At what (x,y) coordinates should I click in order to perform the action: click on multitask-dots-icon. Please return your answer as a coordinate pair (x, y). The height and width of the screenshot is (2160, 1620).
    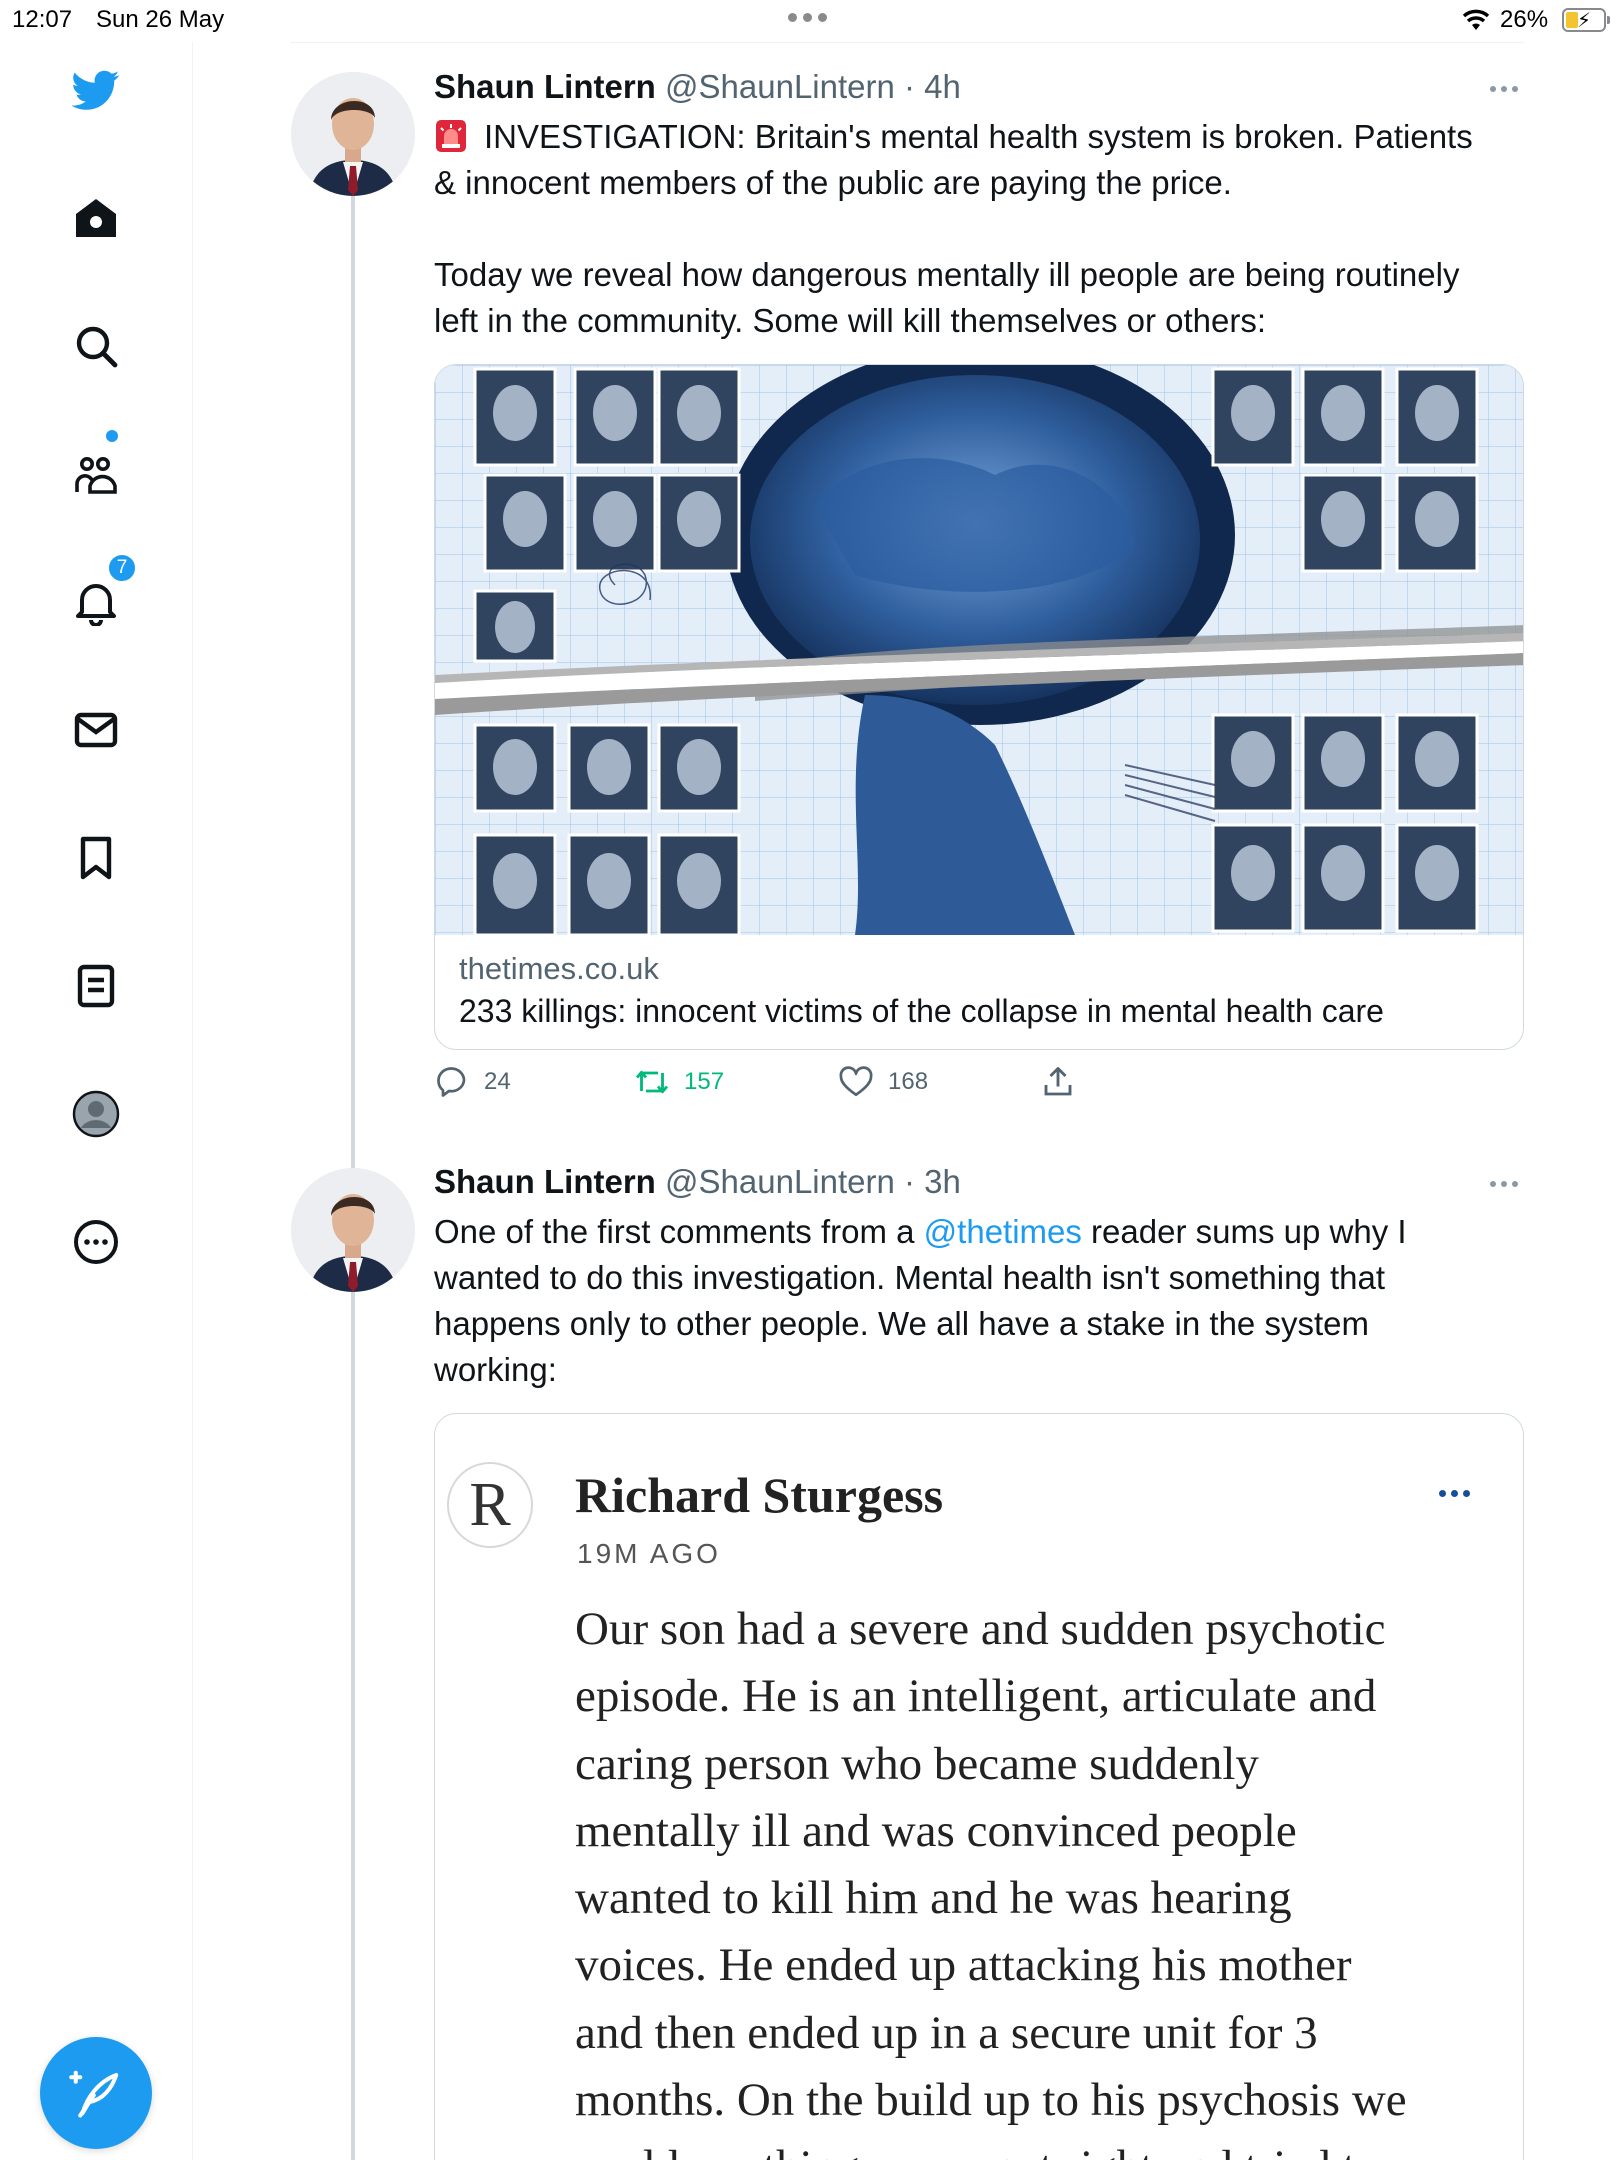
    Looking at the image, I should click on (807, 17).